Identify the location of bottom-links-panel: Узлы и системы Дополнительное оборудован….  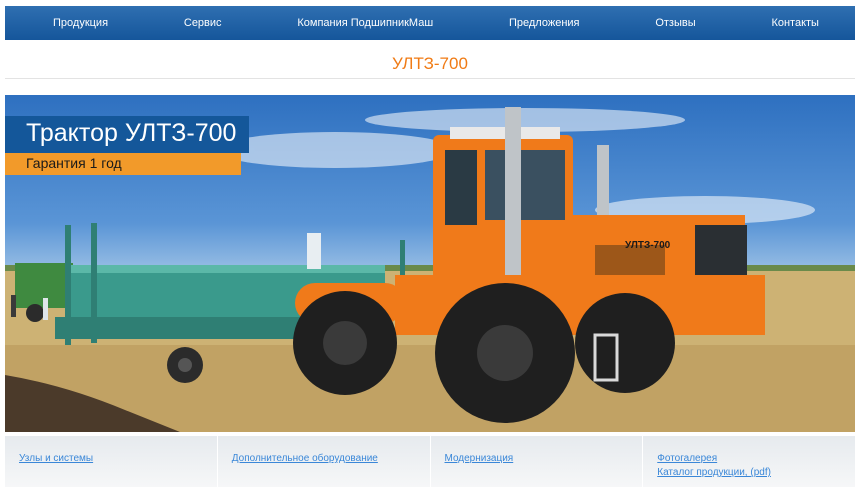
(430, 461).